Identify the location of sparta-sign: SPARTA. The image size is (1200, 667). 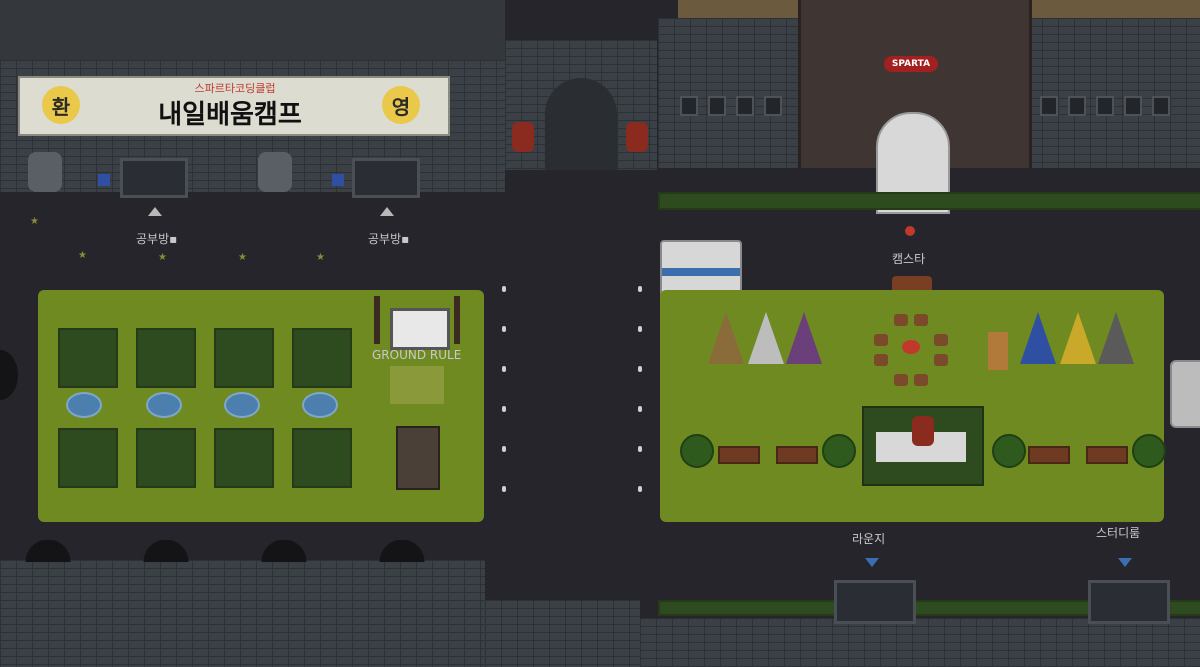
(911, 64).